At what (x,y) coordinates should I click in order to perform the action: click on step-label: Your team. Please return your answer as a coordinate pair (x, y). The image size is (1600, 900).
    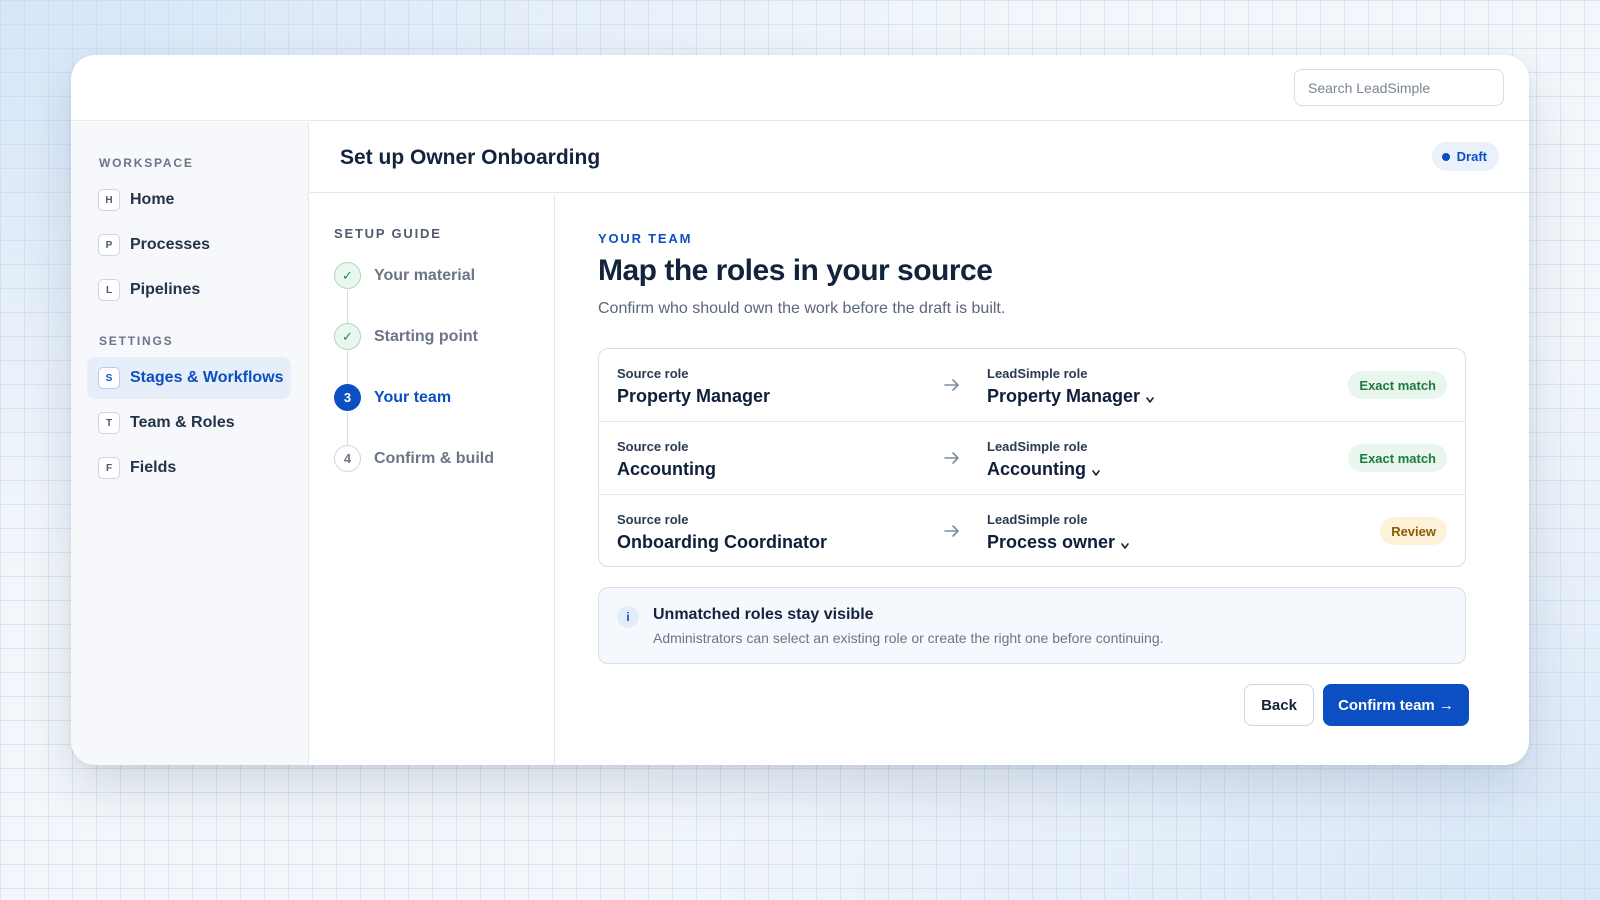
    Looking at the image, I should click on (413, 397).